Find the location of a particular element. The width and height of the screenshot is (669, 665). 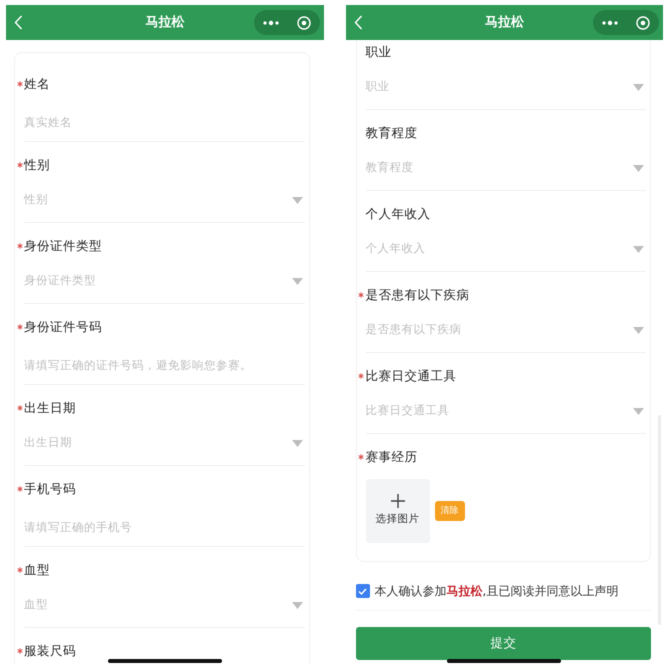

checkbox is located at coordinates (363, 591).